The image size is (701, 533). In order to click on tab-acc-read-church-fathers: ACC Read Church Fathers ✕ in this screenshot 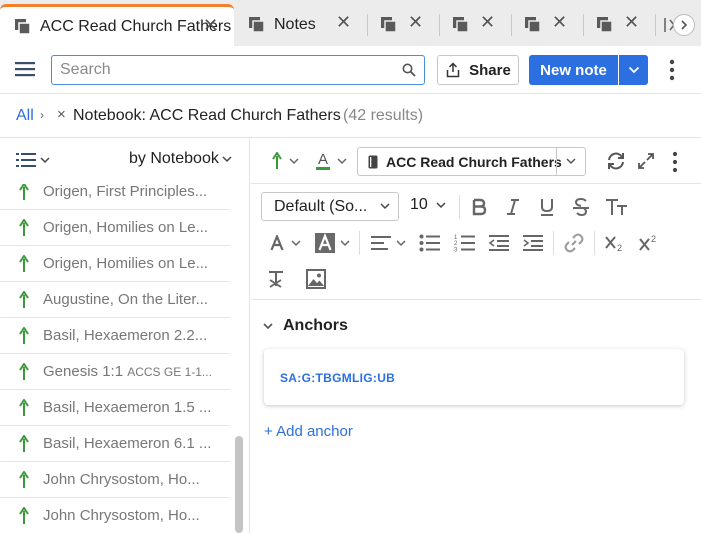, I will do `click(117, 25)`.